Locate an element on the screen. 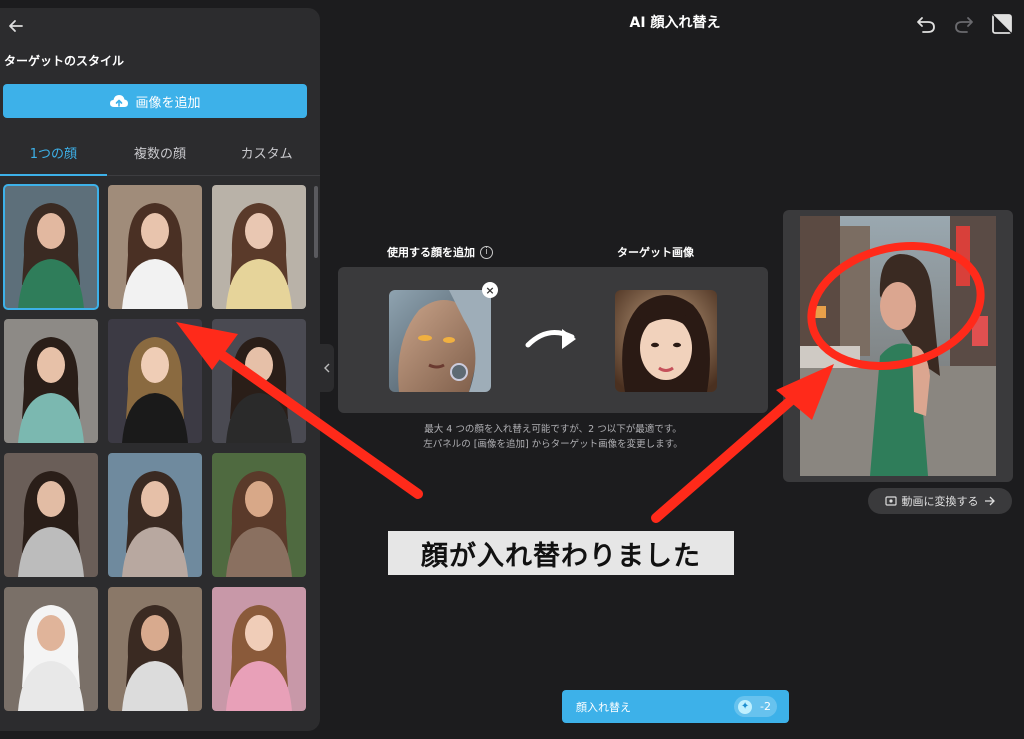 This screenshot has height=739, width=1024. add-image-button: 画像を追加 is located at coordinates (155, 101).